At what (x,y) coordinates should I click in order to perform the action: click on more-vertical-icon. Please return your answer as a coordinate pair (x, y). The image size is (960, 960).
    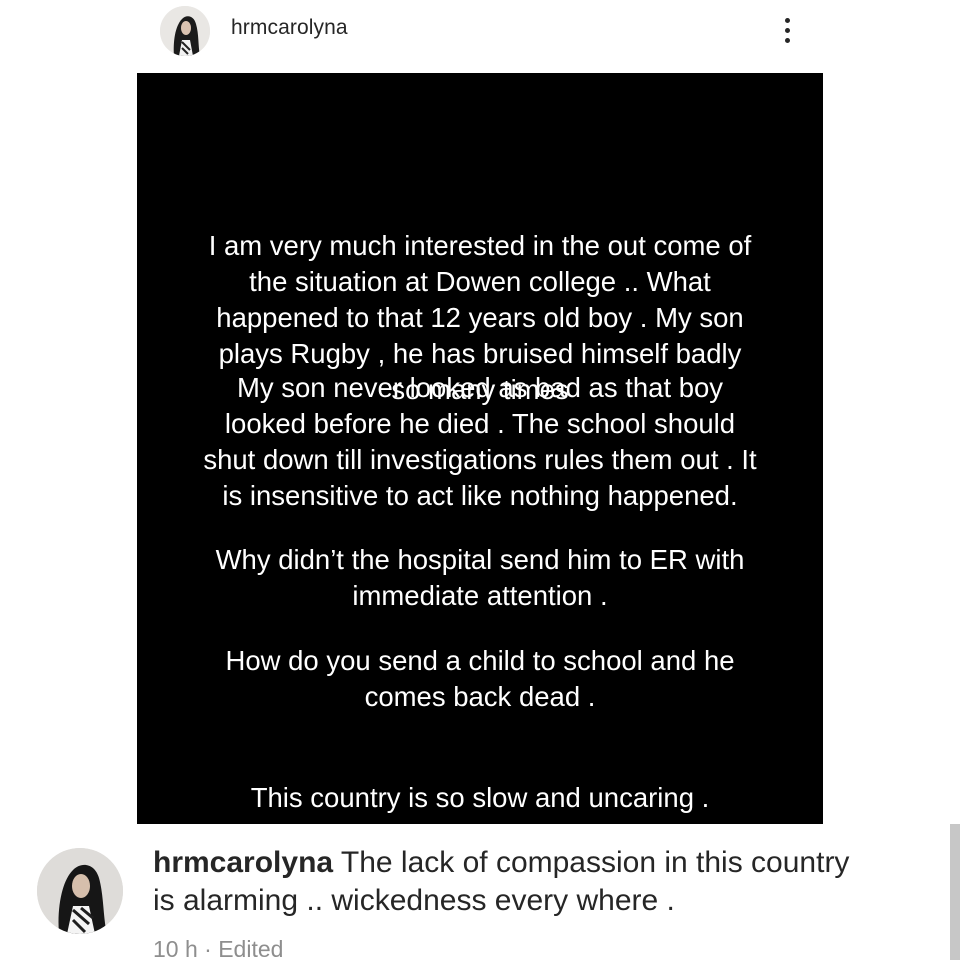
    Looking at the image, I should click on (787, 30).